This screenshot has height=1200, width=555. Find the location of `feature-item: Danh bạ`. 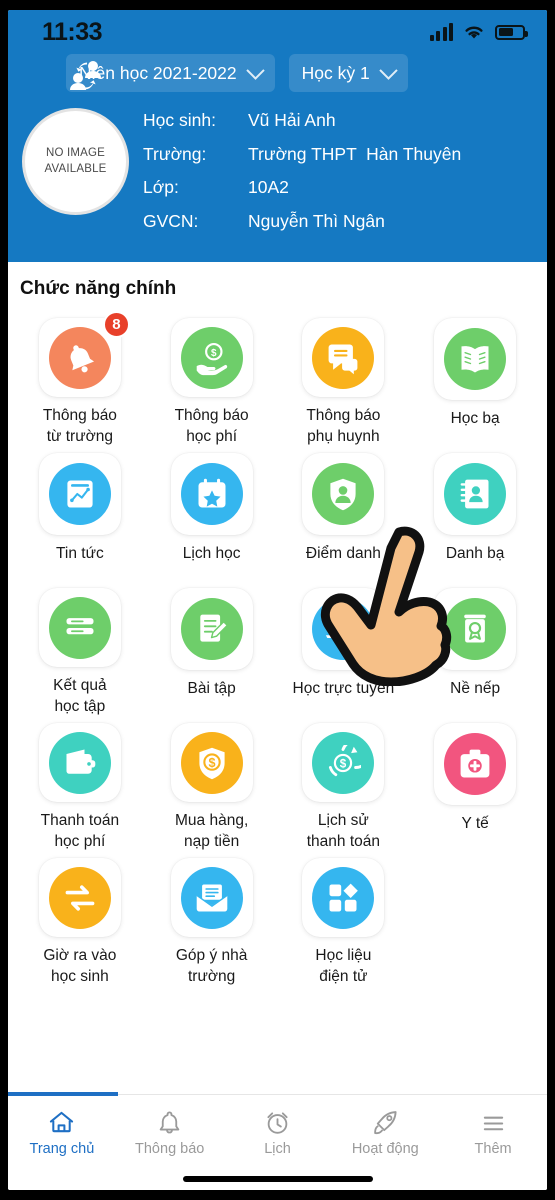

feature-item: Danh bạ is located at coordinates (475, 514).